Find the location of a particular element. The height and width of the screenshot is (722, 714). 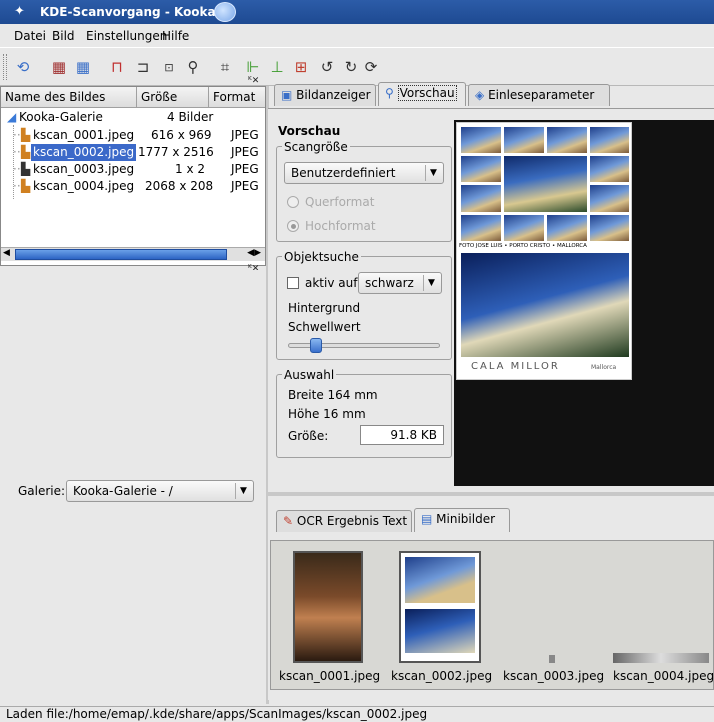

table-row: ·· ▙ kscan_0003.jpeg 1 x 2 JPEG is located at coordinates (133, 169).